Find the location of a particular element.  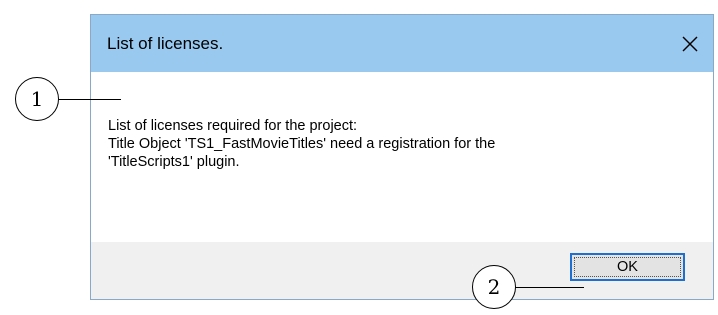

callout-2: 2 is located at coordinates (494, 287).